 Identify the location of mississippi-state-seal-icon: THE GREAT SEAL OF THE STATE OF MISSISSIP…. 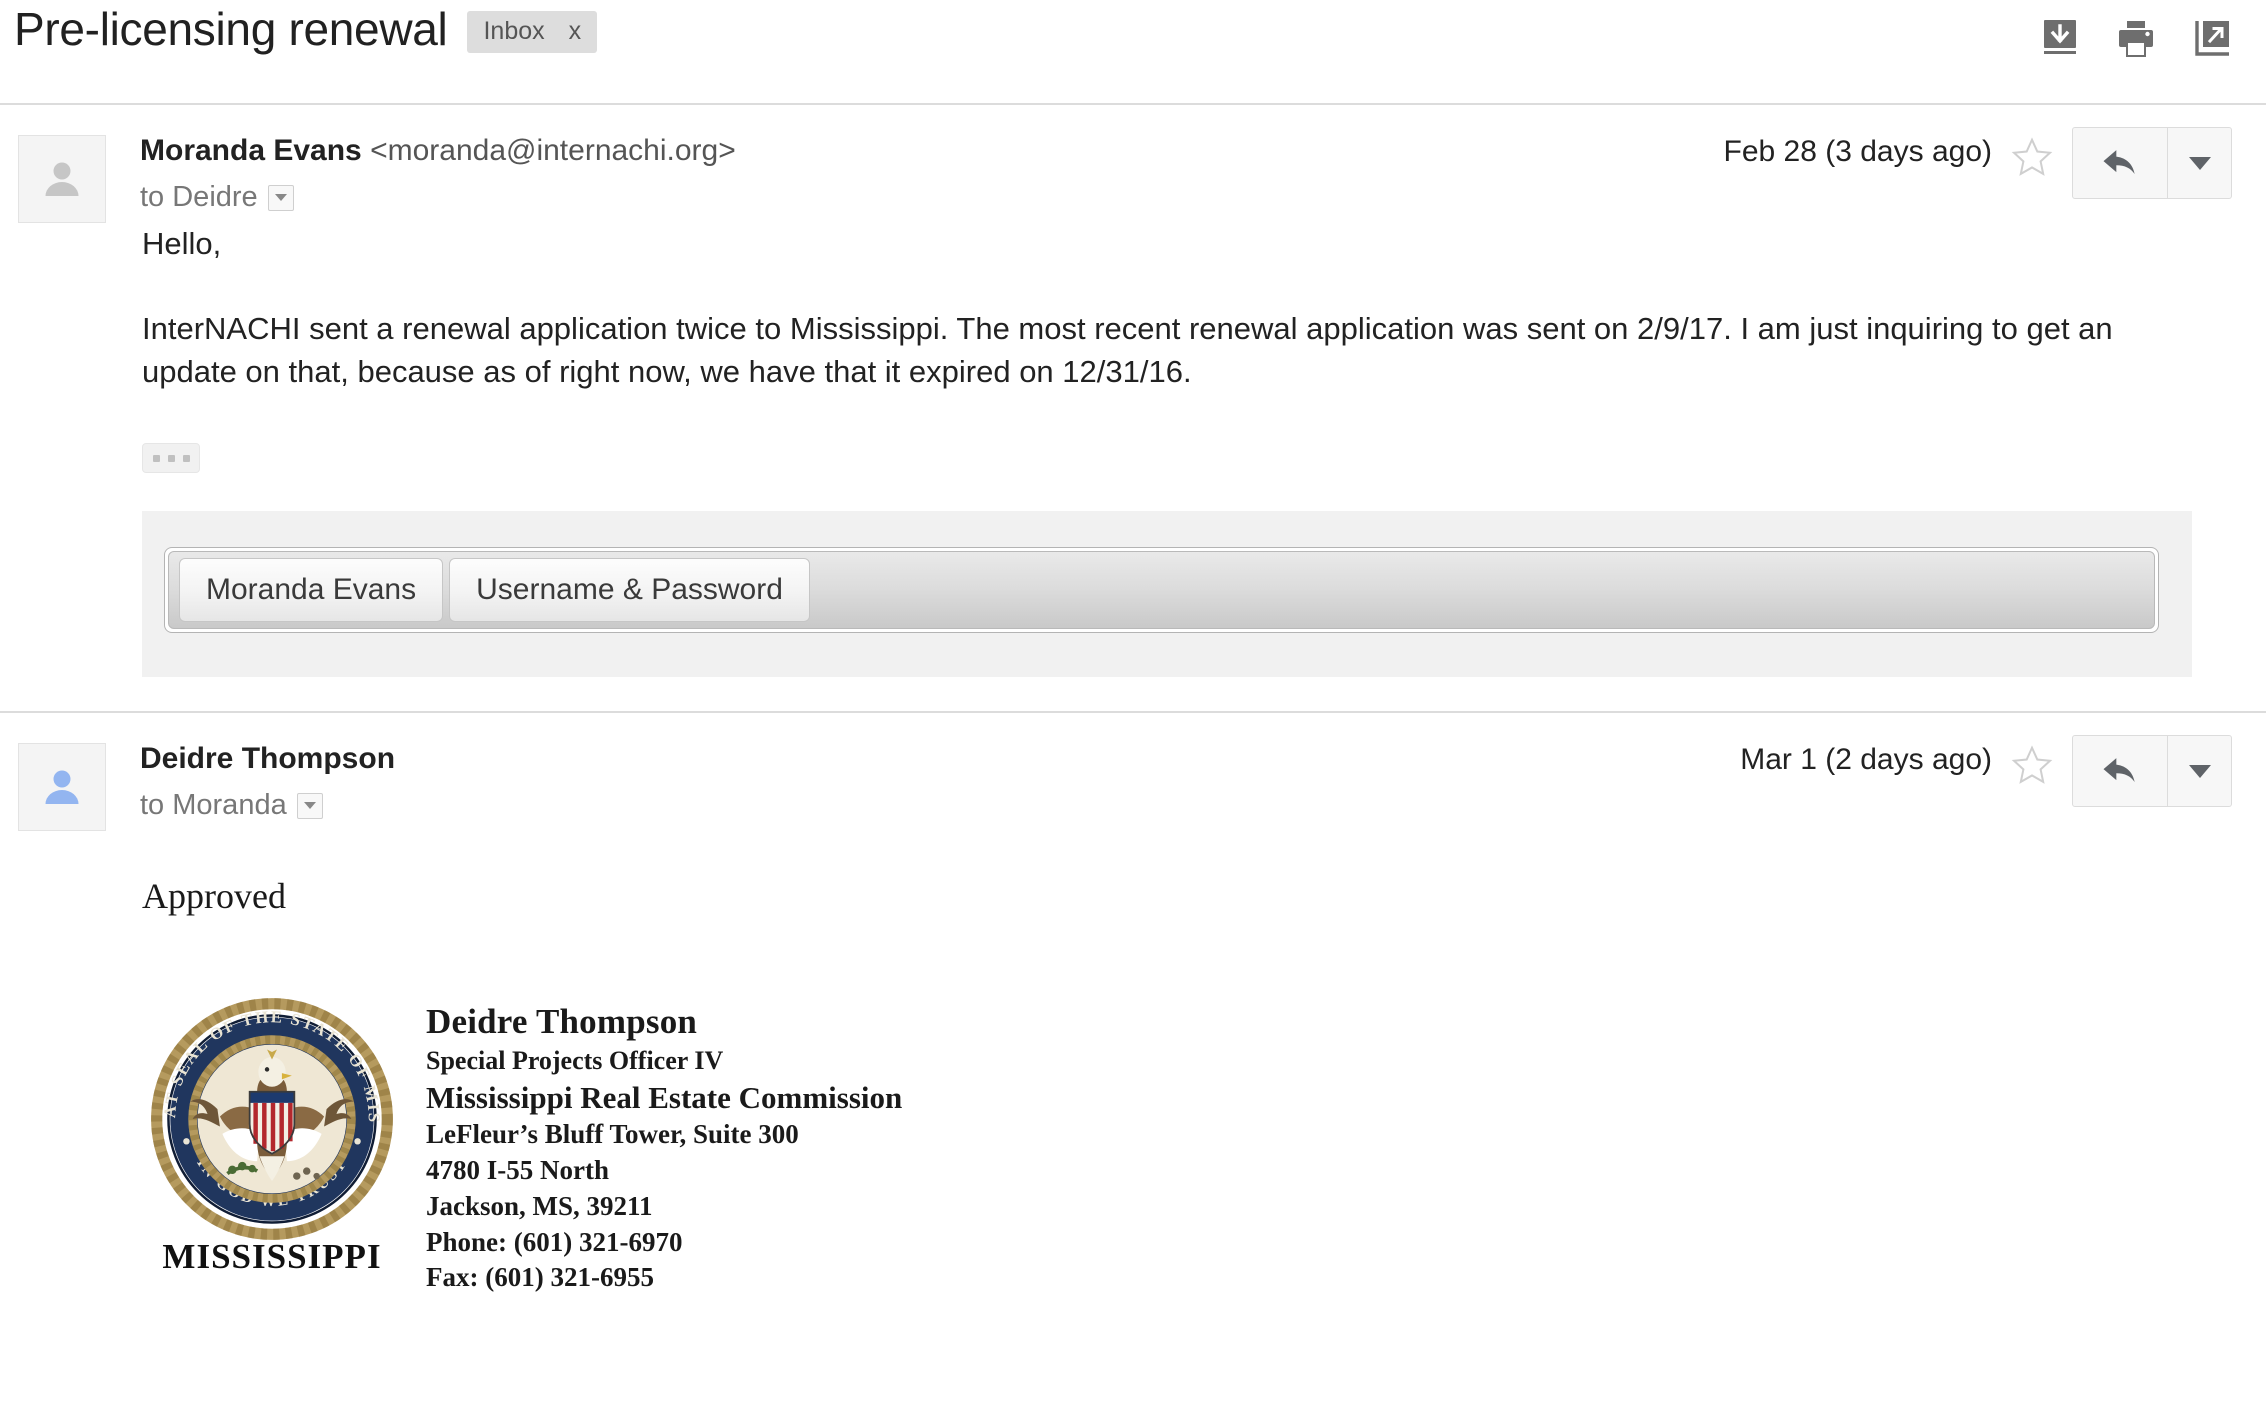
(272, 1136).